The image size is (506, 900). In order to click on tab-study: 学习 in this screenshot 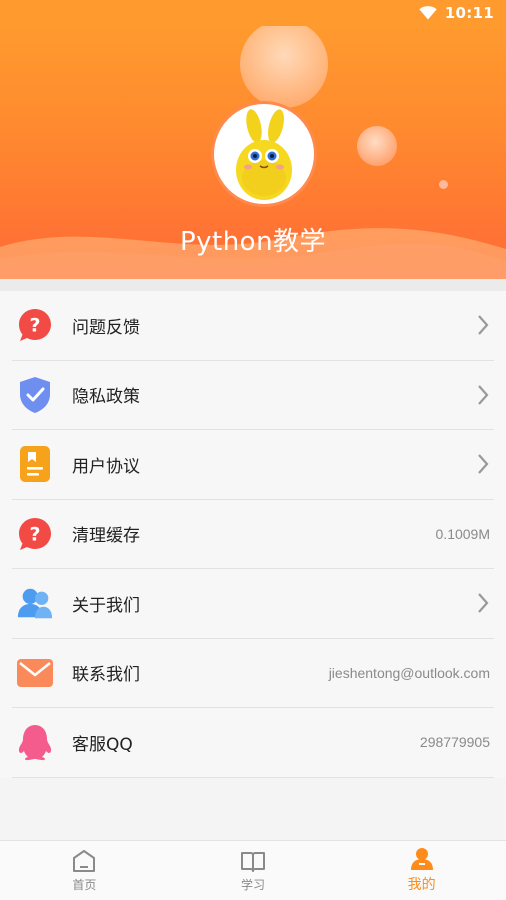, I will do `click(253, 870)`.